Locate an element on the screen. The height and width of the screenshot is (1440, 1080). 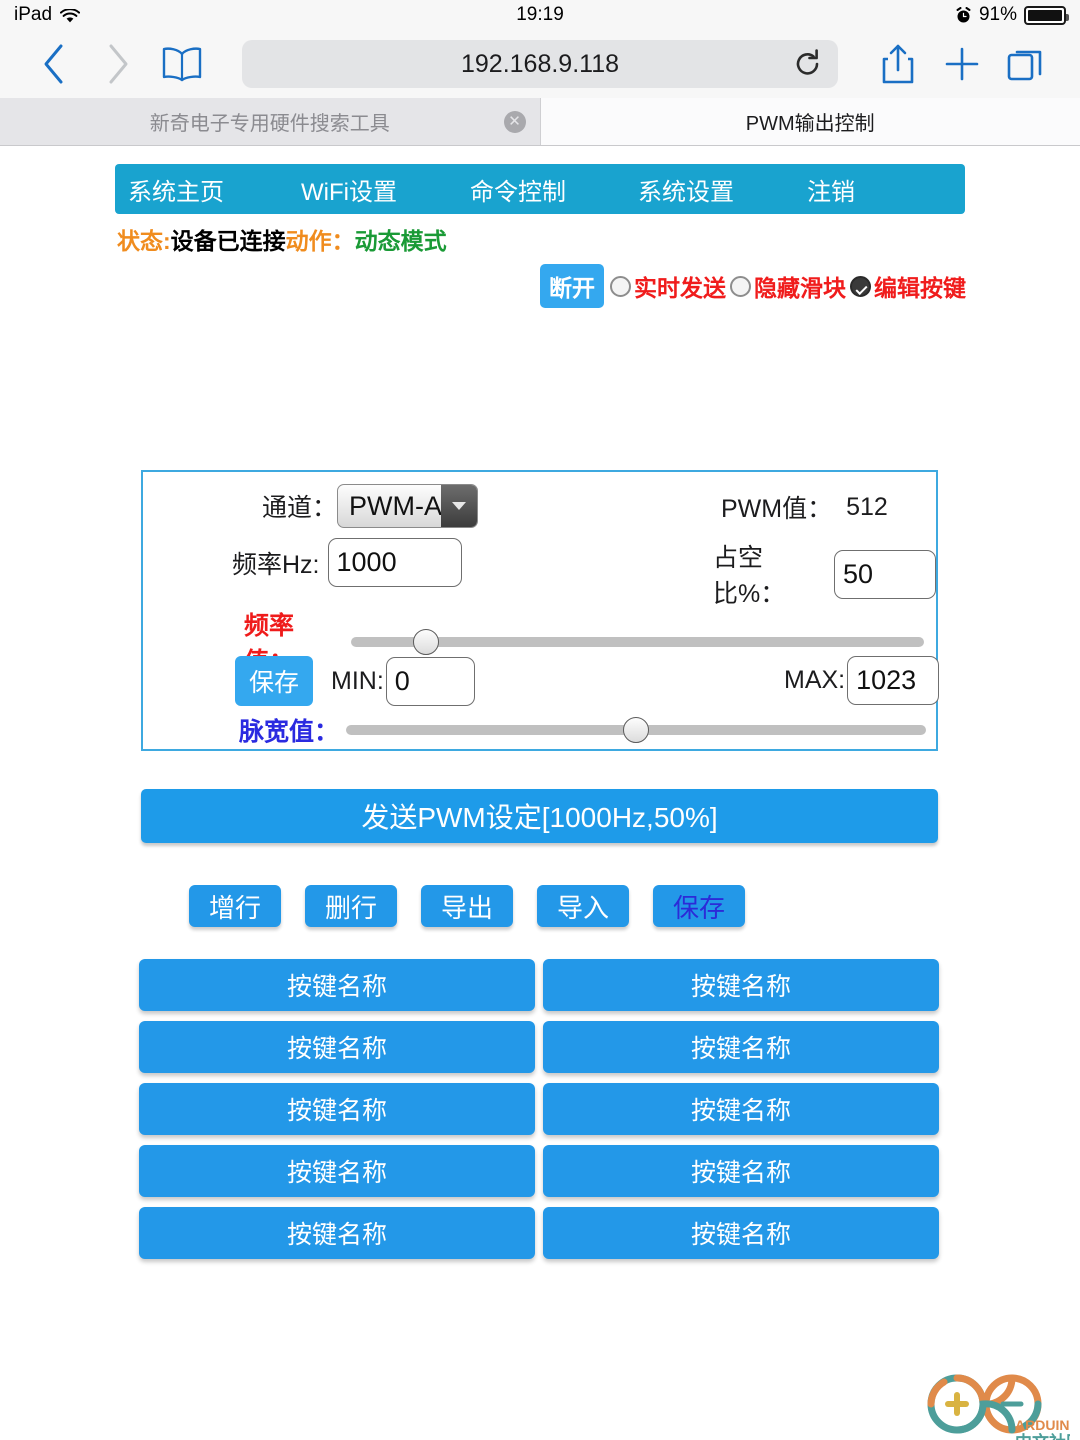
status-bar-right: 91% is located at coordinates (1012, 15).